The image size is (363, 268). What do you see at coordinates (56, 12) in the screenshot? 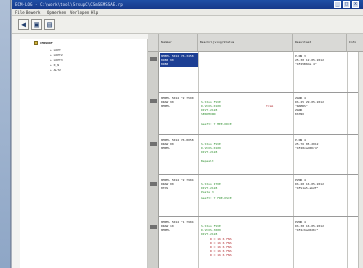
I see `menu-annotate: Opmerken` at bounding box center [56, 12].